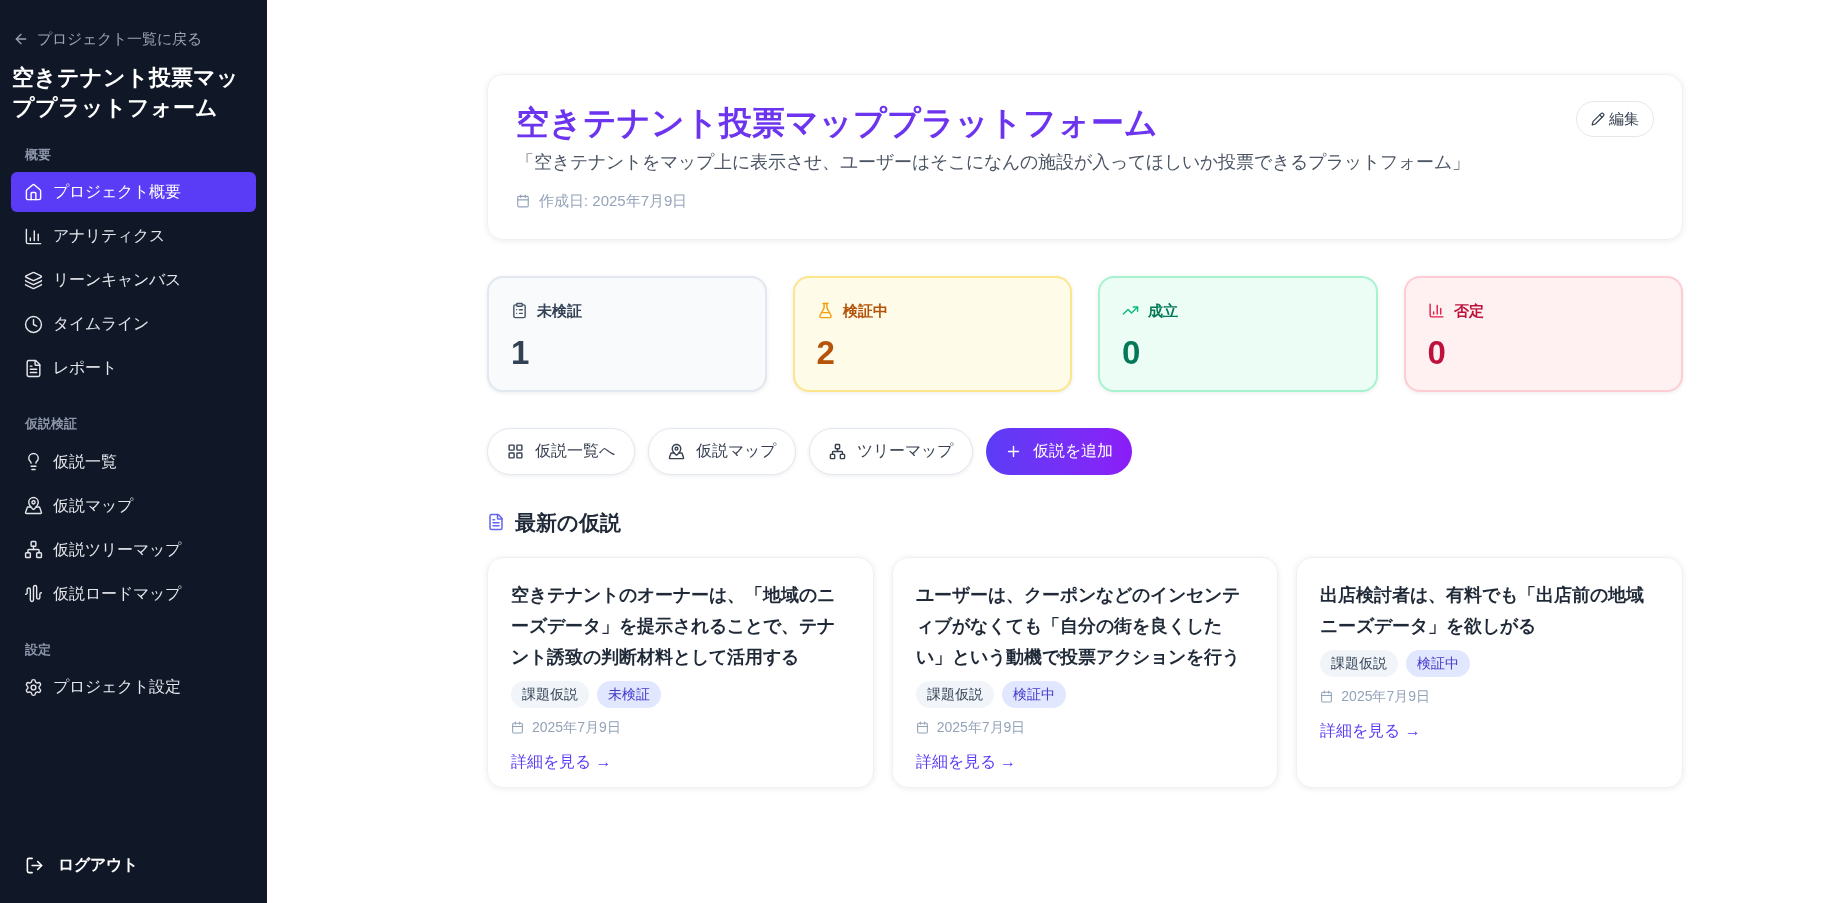  What do you see at coordinates (519, 311) in the screenshot?
I see `clipboard-icon` at bounding box center [519, 311].